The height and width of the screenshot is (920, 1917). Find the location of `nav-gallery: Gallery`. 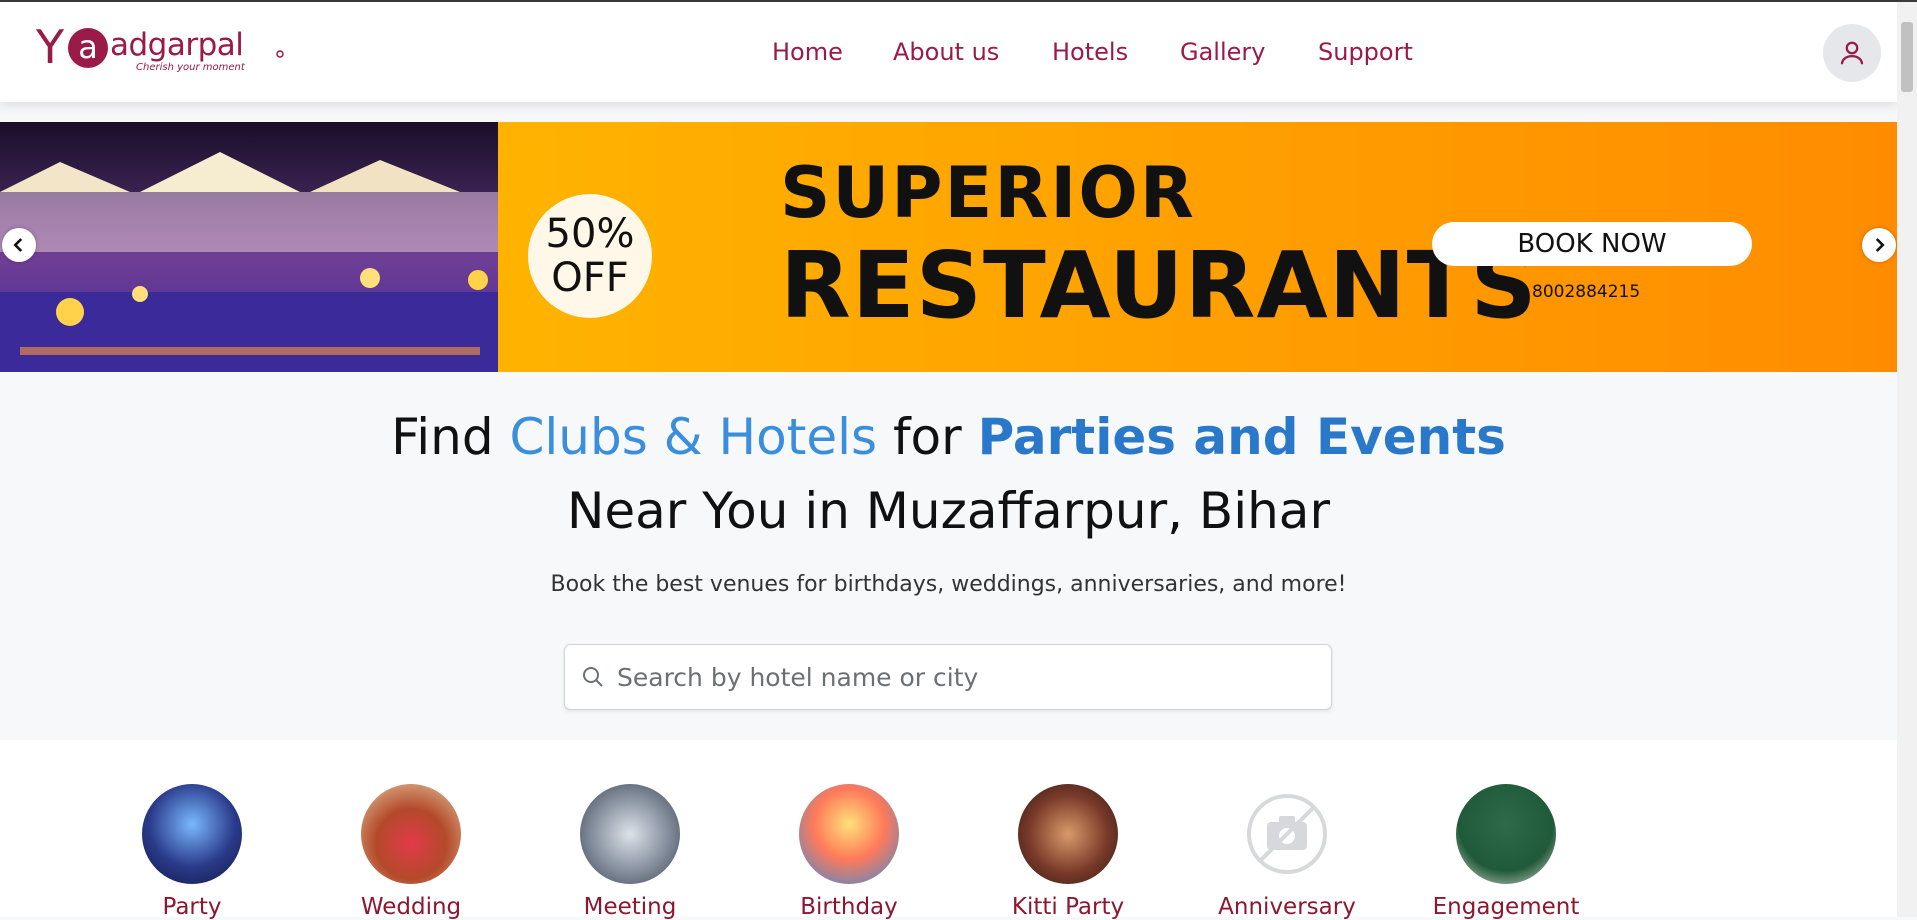

nav-gallery: Gallery is located at coordinates (1222, 52).